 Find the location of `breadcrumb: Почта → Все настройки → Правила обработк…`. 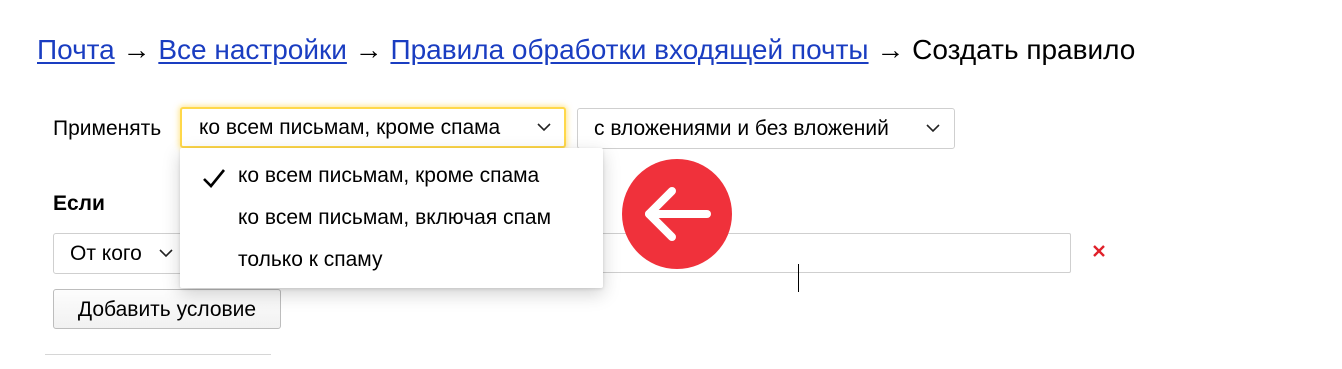

breadcrumb: Почта → Все настройки → Правила обработк… is located at coordinates (586, 50).